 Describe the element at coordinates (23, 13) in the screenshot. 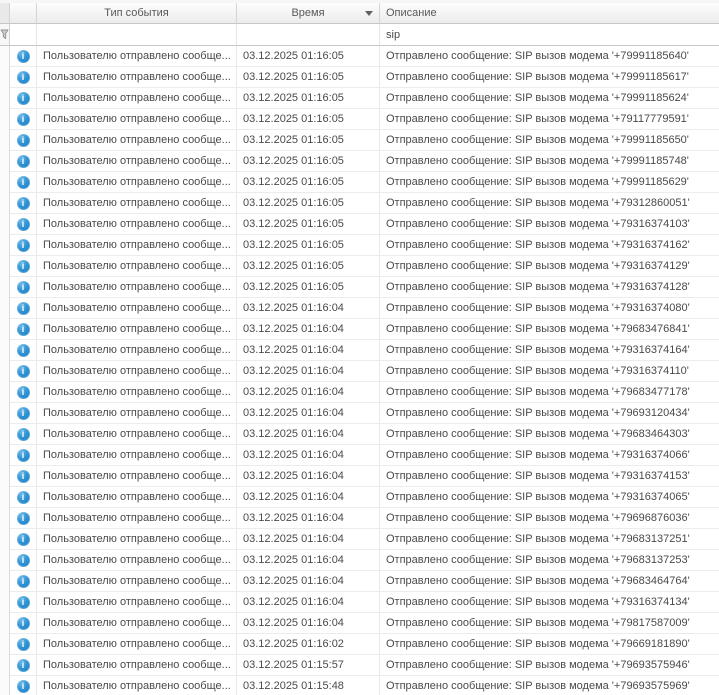

I see `header-icon-column` at that location.